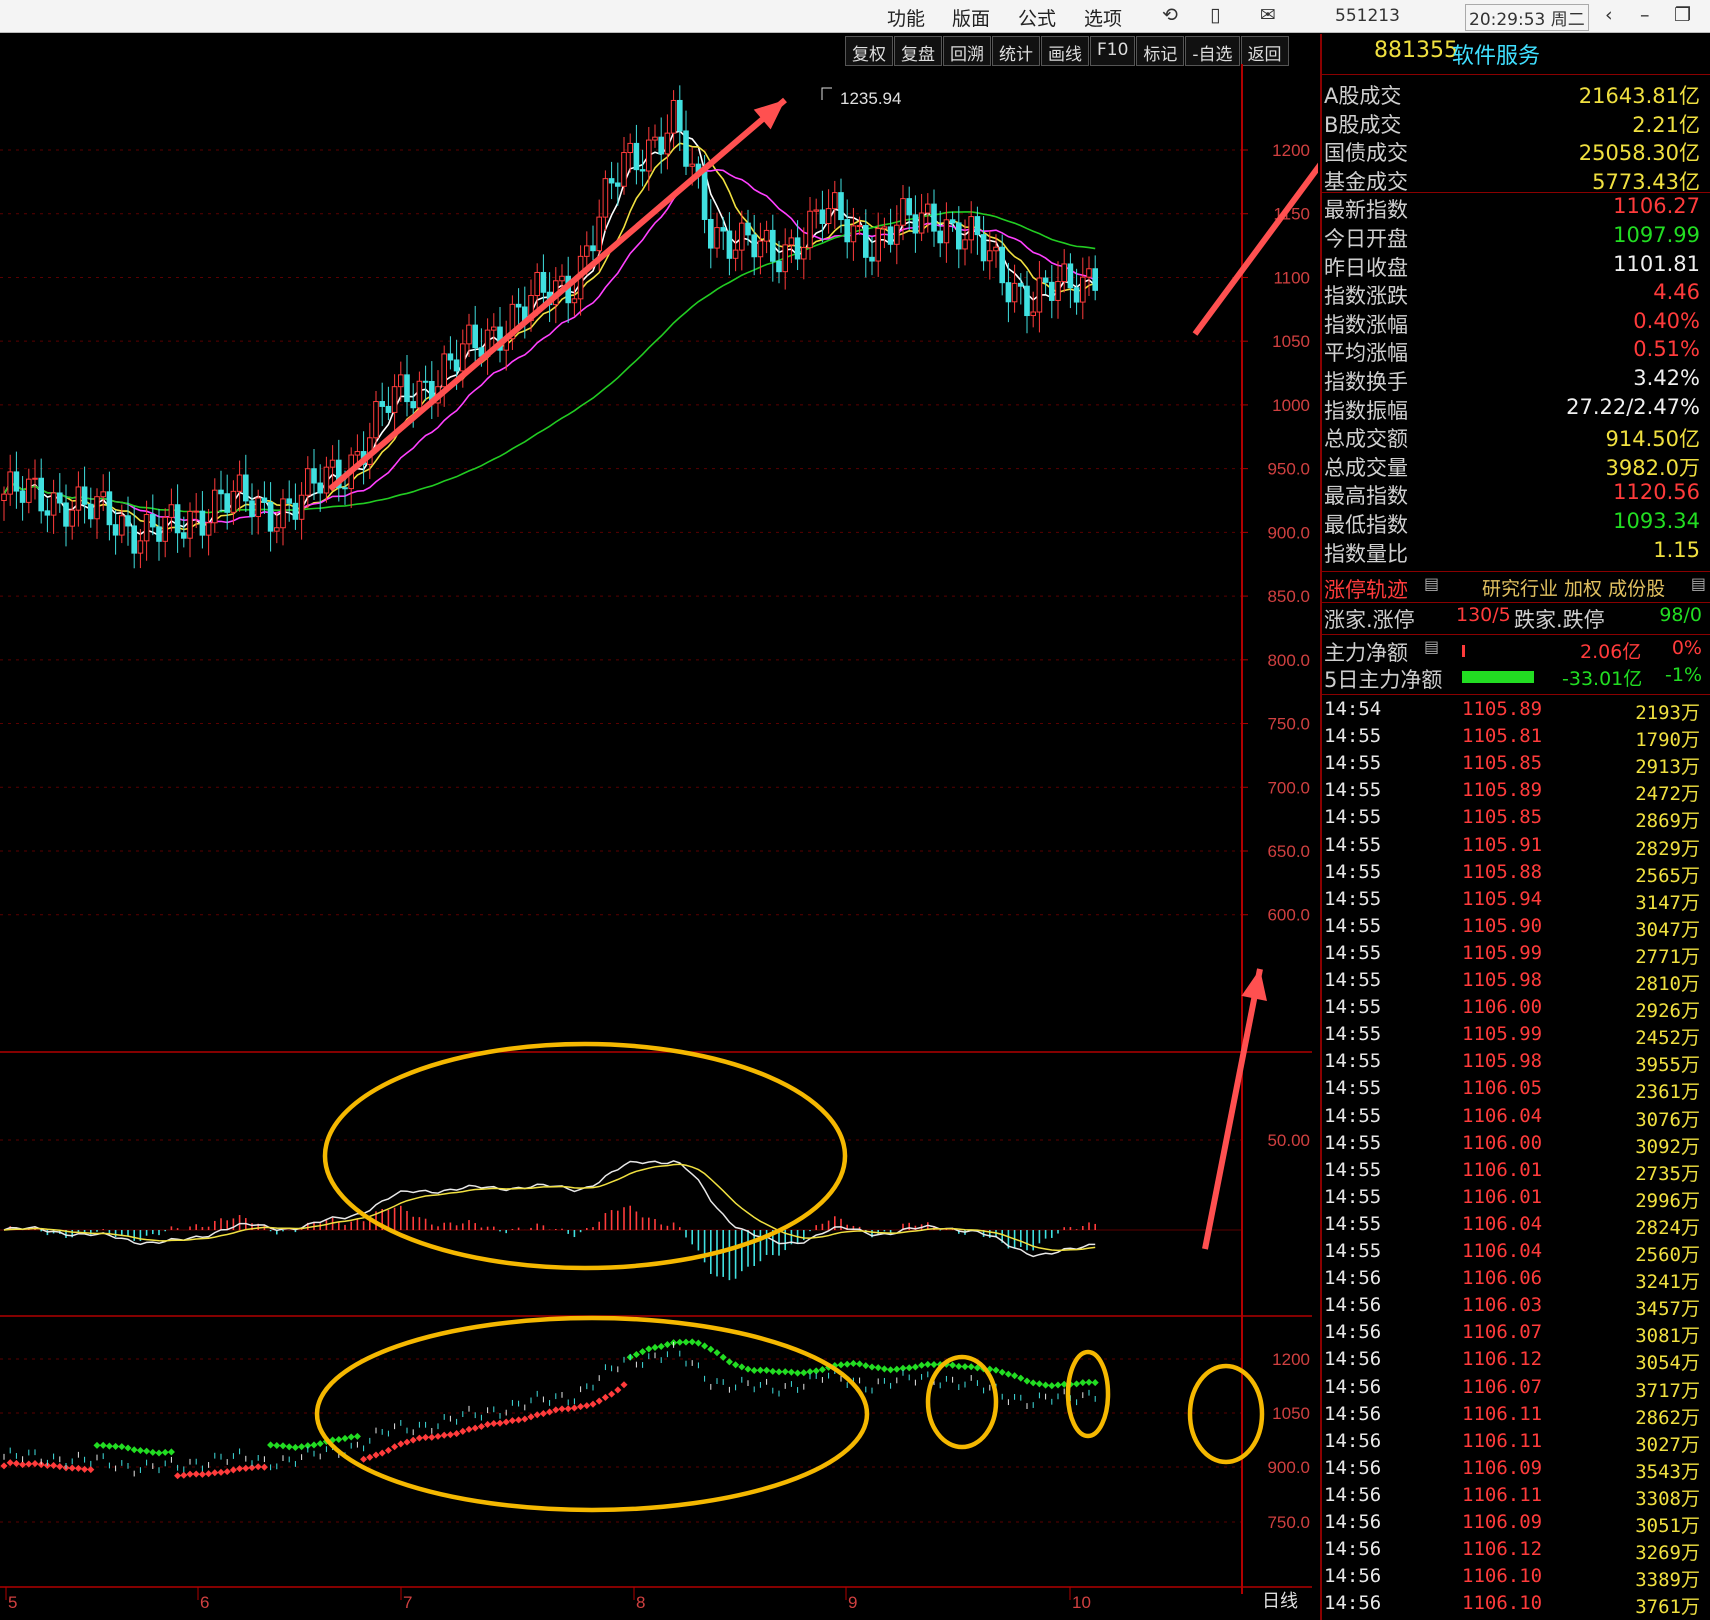 The height and width of the screenshot is (1620, 1710). What do you see at coordinates (1667, 1498) in the screenshot?
I see `tick-volume: 3308万` at bounding box center [1667, 1498].